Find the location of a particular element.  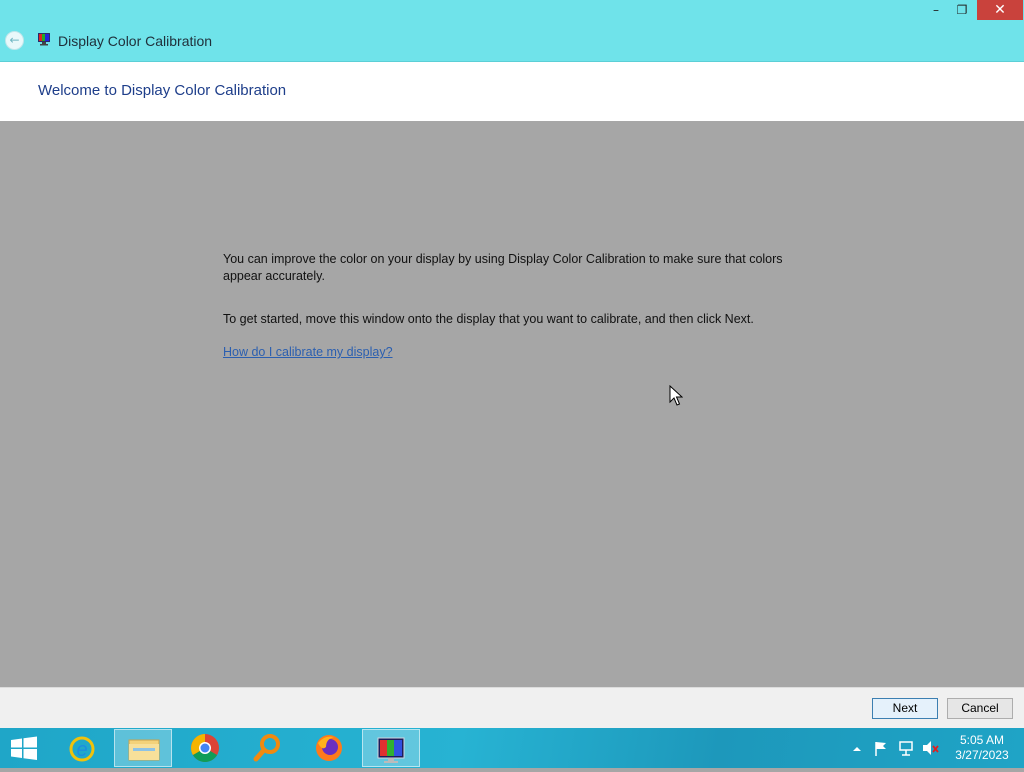

taskbar: e 5:05 AM 3/27/2023 is located at coordinates (512, 748).